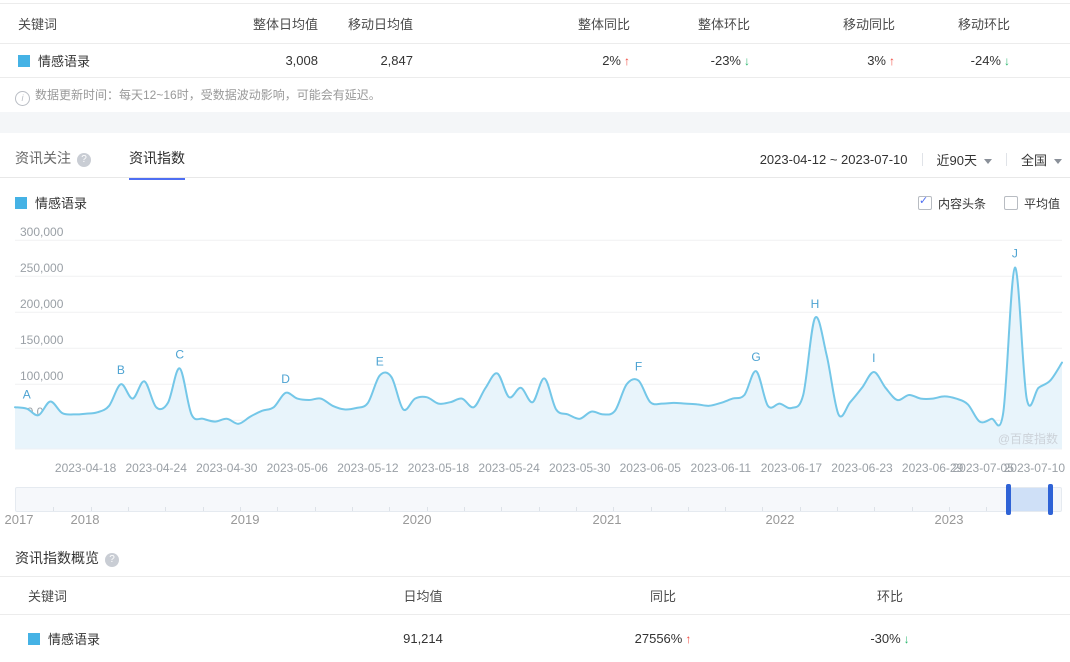 The width and height of the screenshot is (1070, 662). I want to click on chart-controls: 2023-04-12 ~ 2023-07-10 近90天 全国, so click(911, 159).